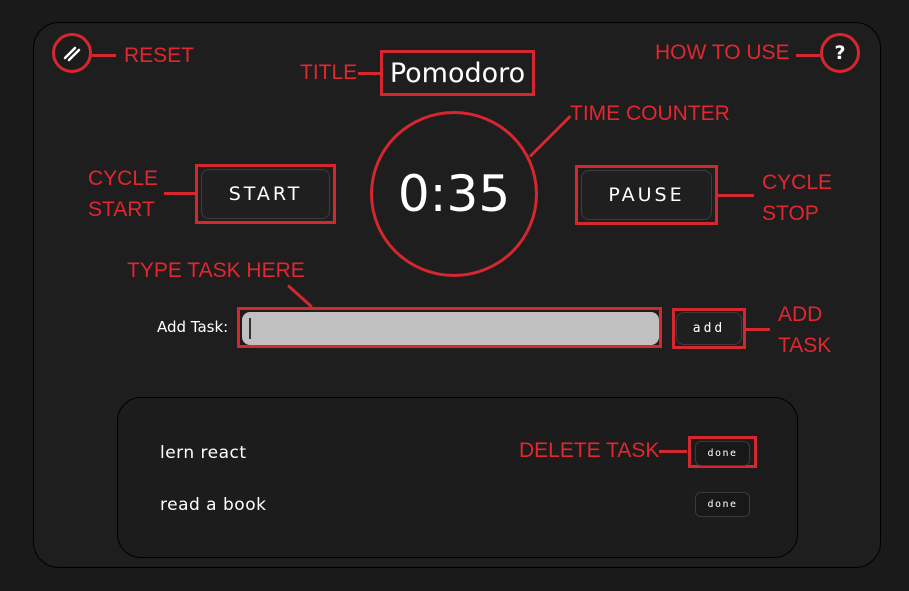  Describe the element at coordinates (216, 270) in the screenshot. I see `annotation-type-task: TYPE TASK HERE` at that location.